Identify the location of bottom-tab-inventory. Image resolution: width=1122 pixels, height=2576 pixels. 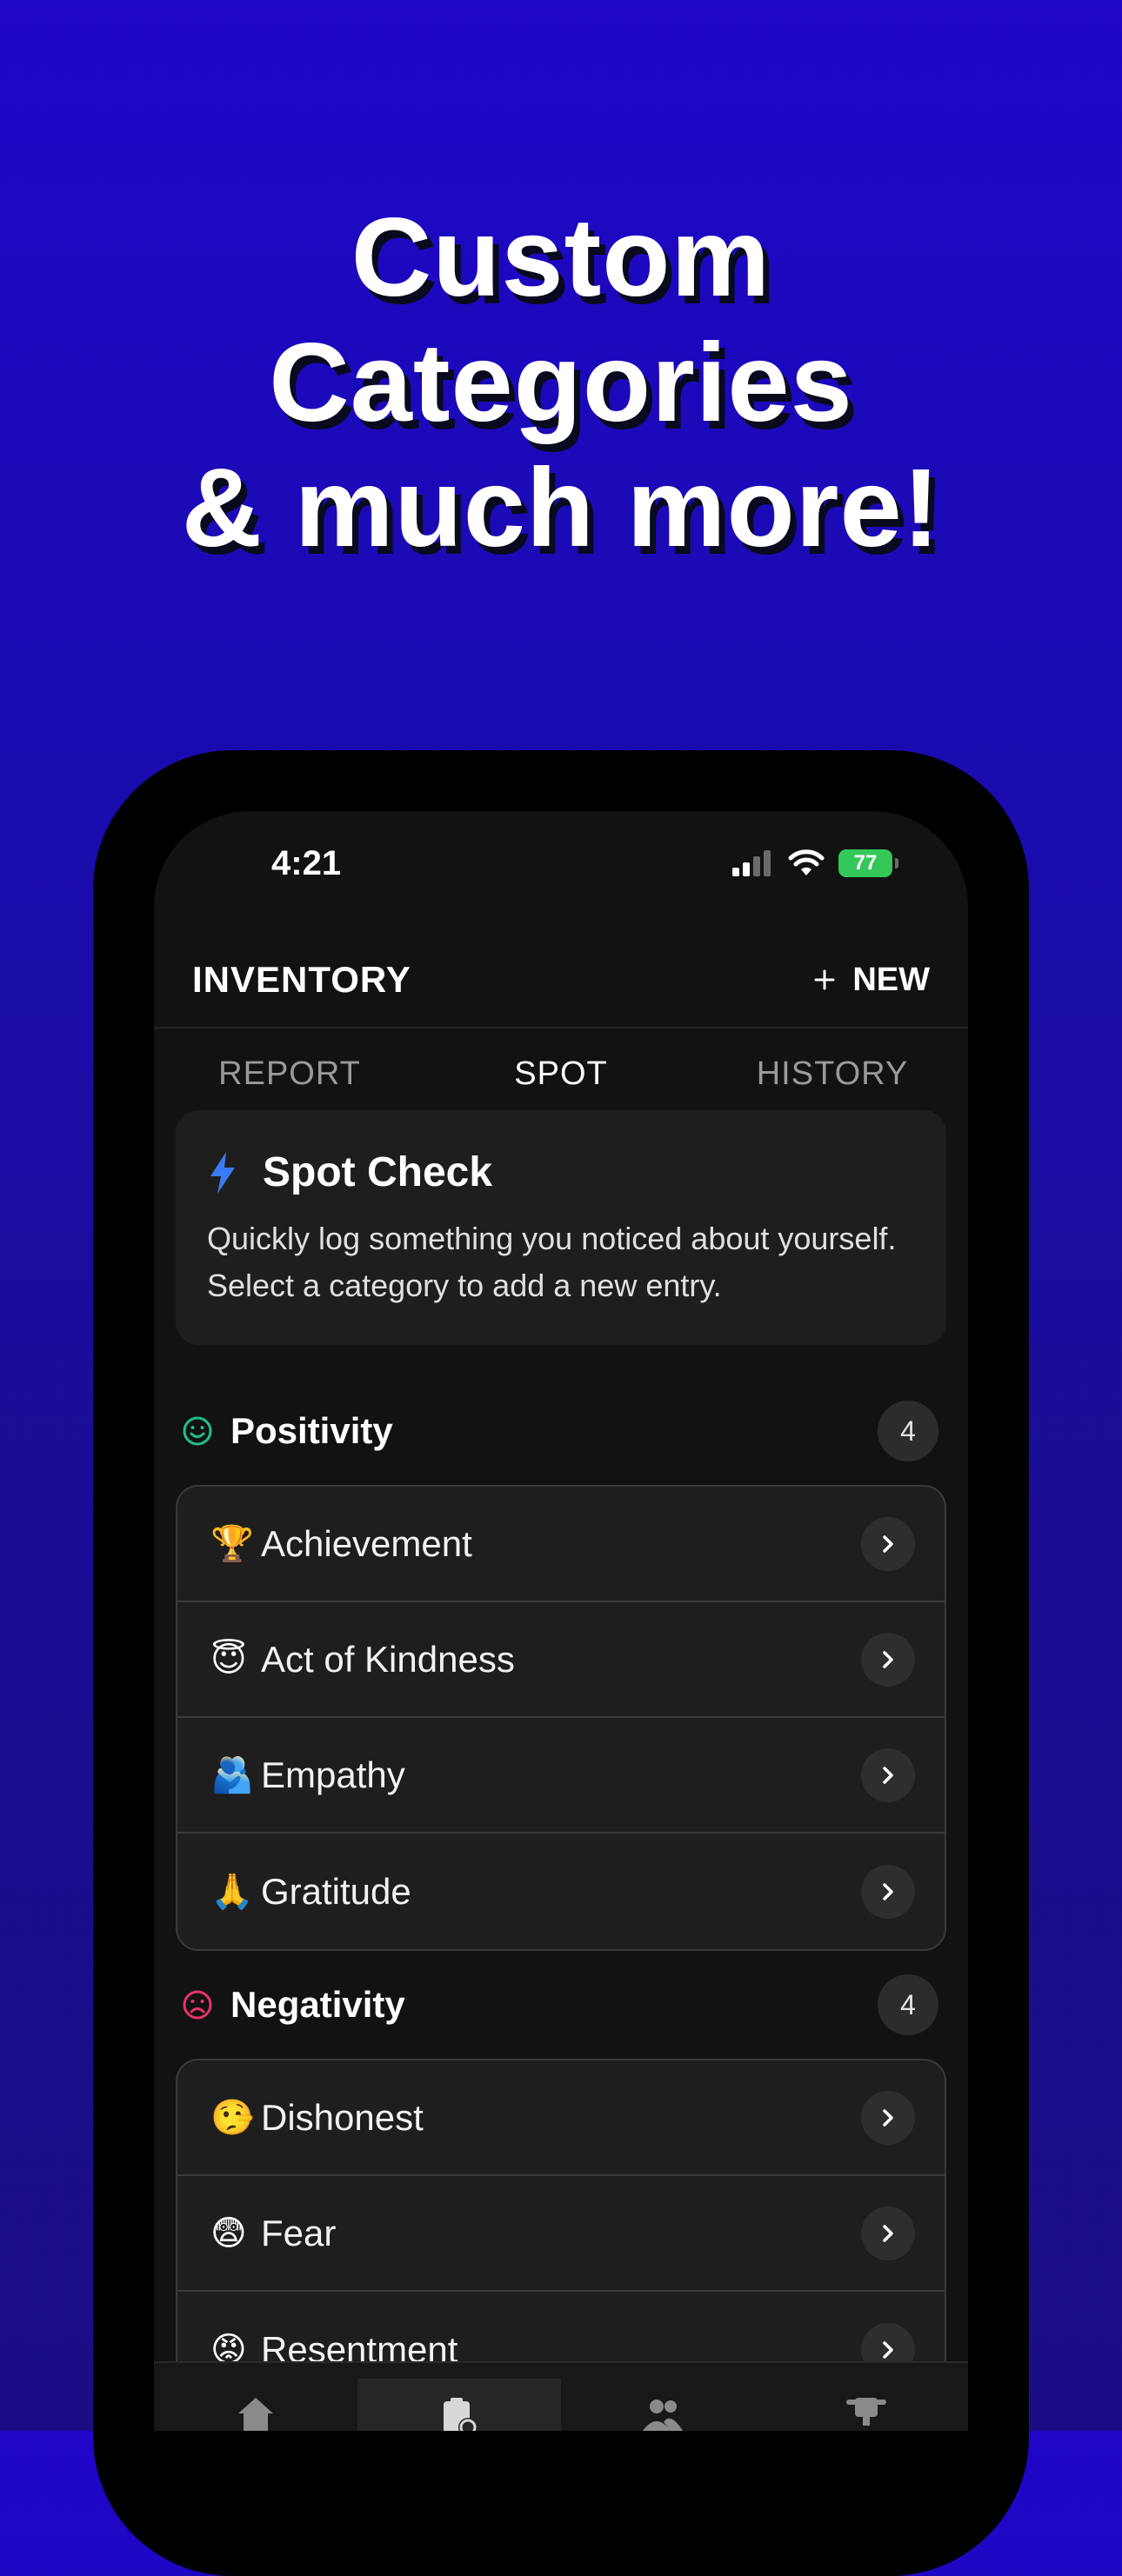
(459, 2405).